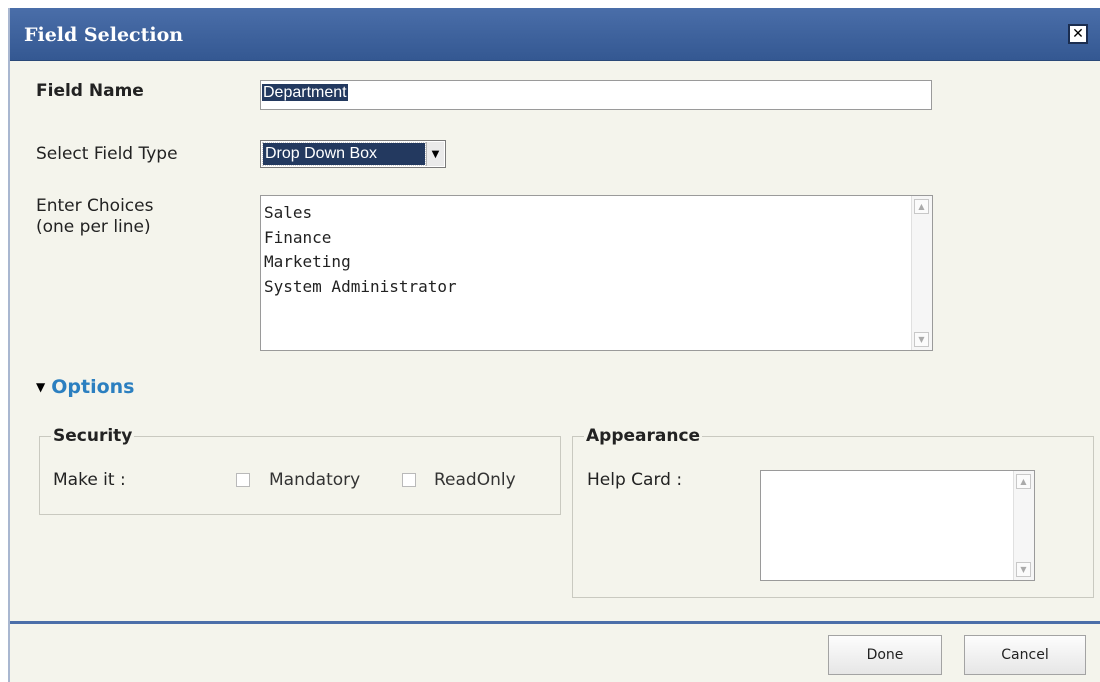  I want to click on list-item: System Administrator, so click(360, 286).